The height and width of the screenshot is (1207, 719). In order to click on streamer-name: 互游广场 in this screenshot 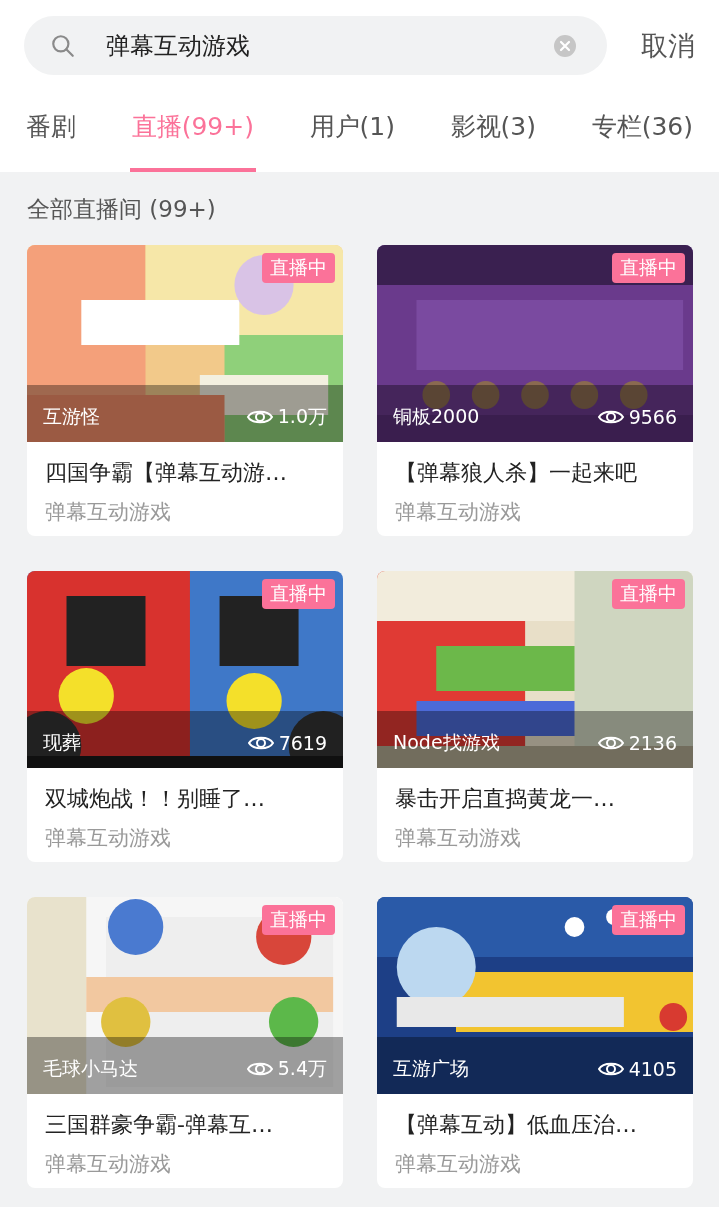, I will do `click(431, 1068)`.